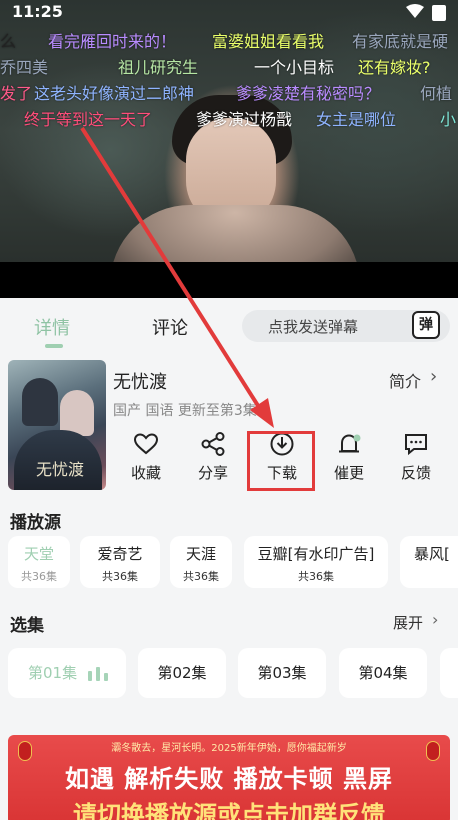  What do you see at coordinates (449, 673) in the screenshot?
I see `episode-button` at bounding box center [449, 673].